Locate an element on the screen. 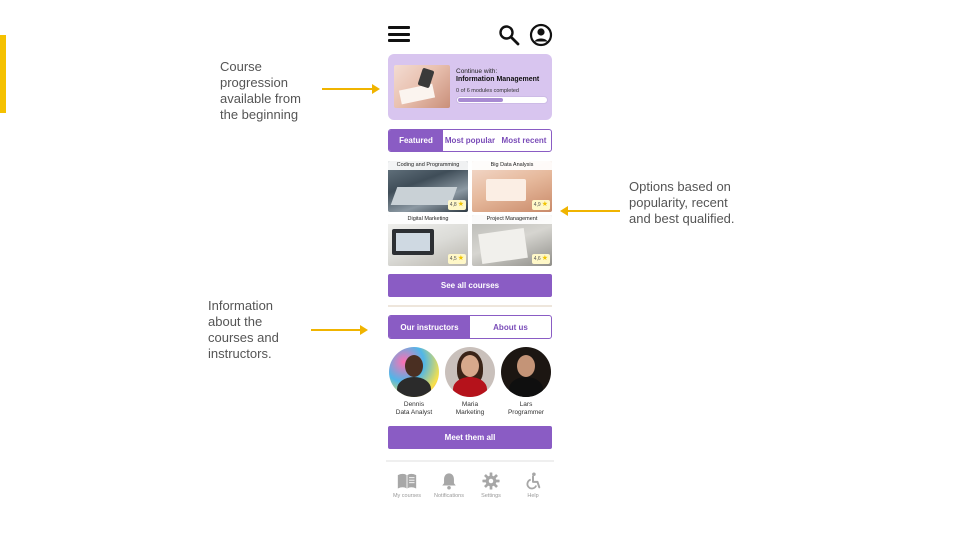  tab-featured: Featured is located at coordinates (416, 140).